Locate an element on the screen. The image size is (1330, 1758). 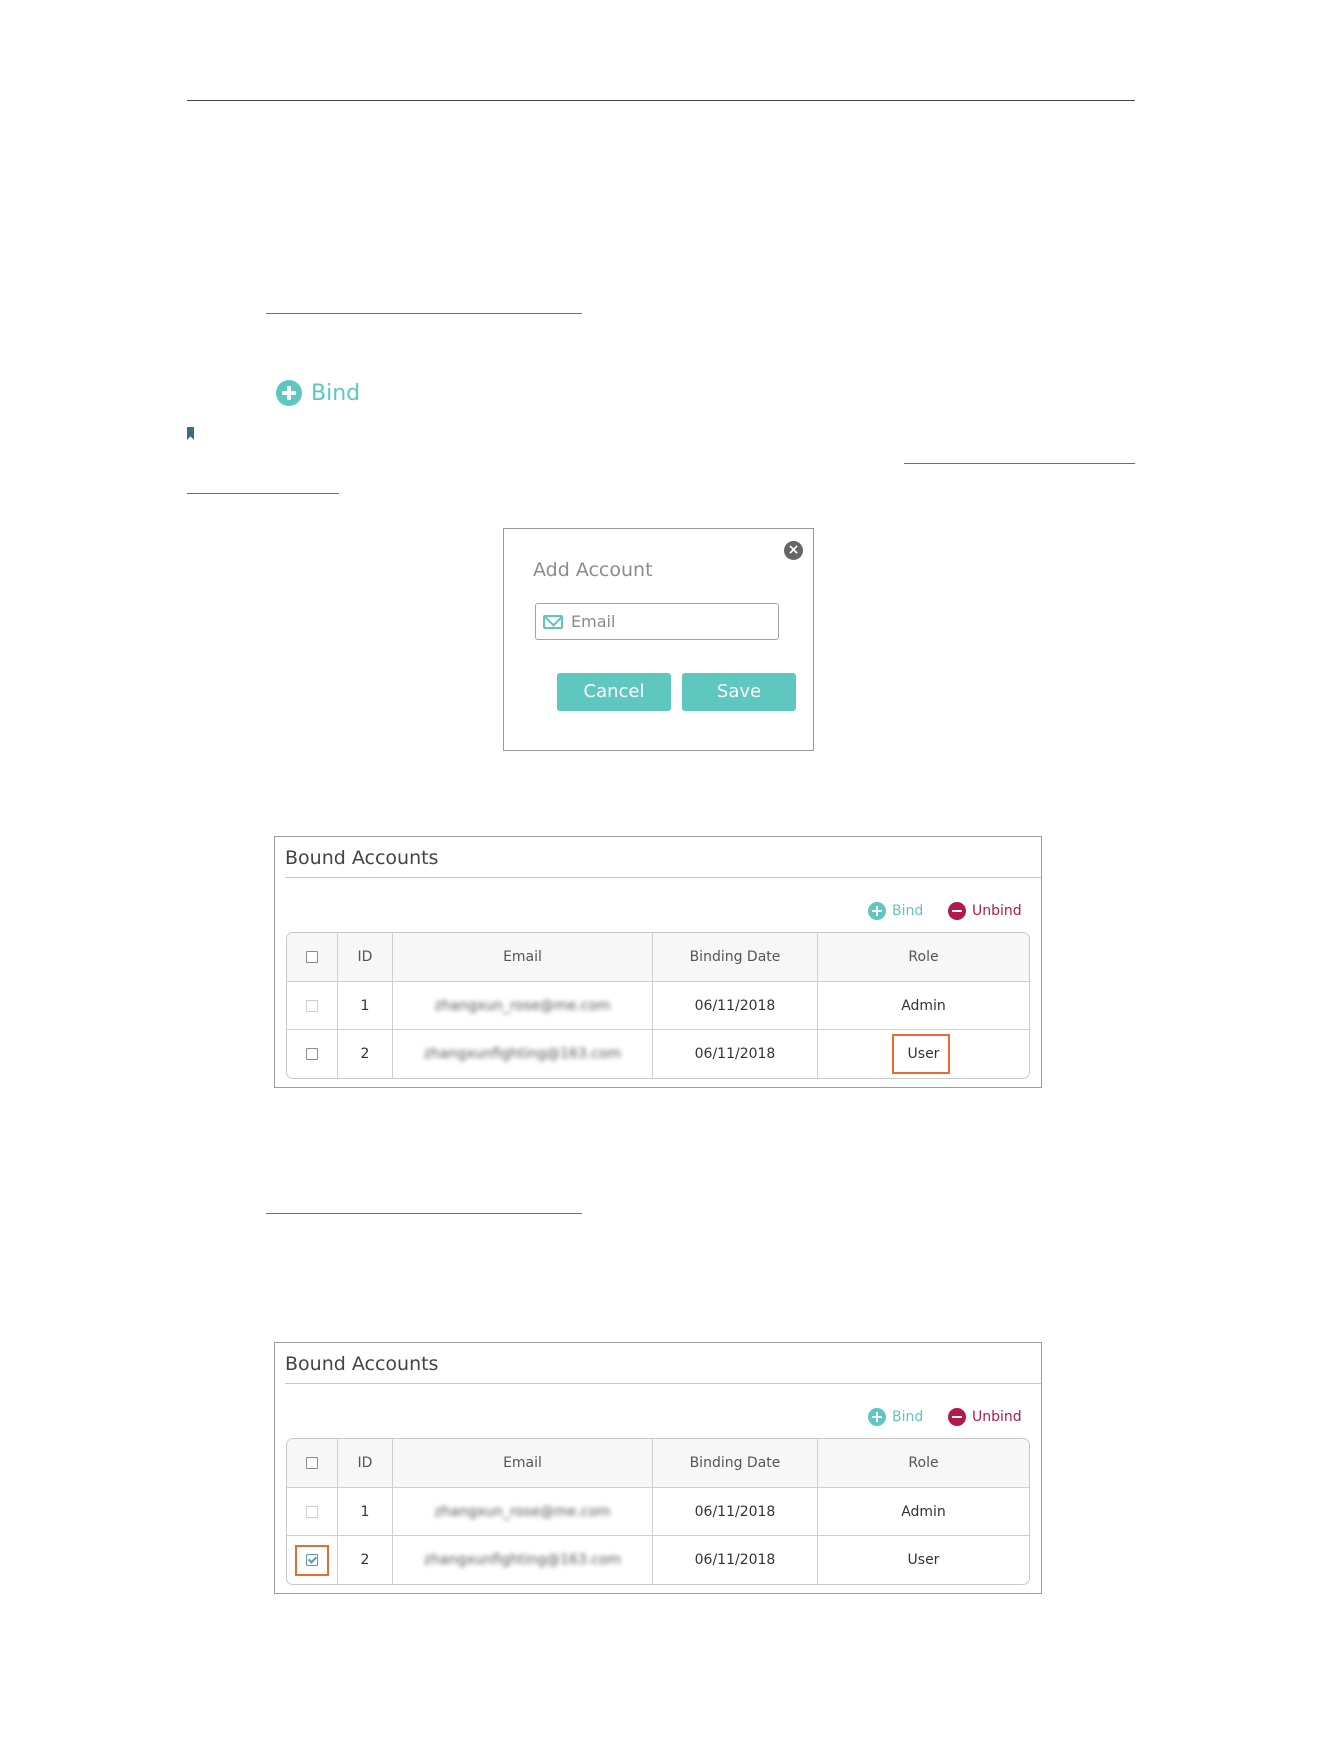
mail-icon is located at coordinates (553, 621).